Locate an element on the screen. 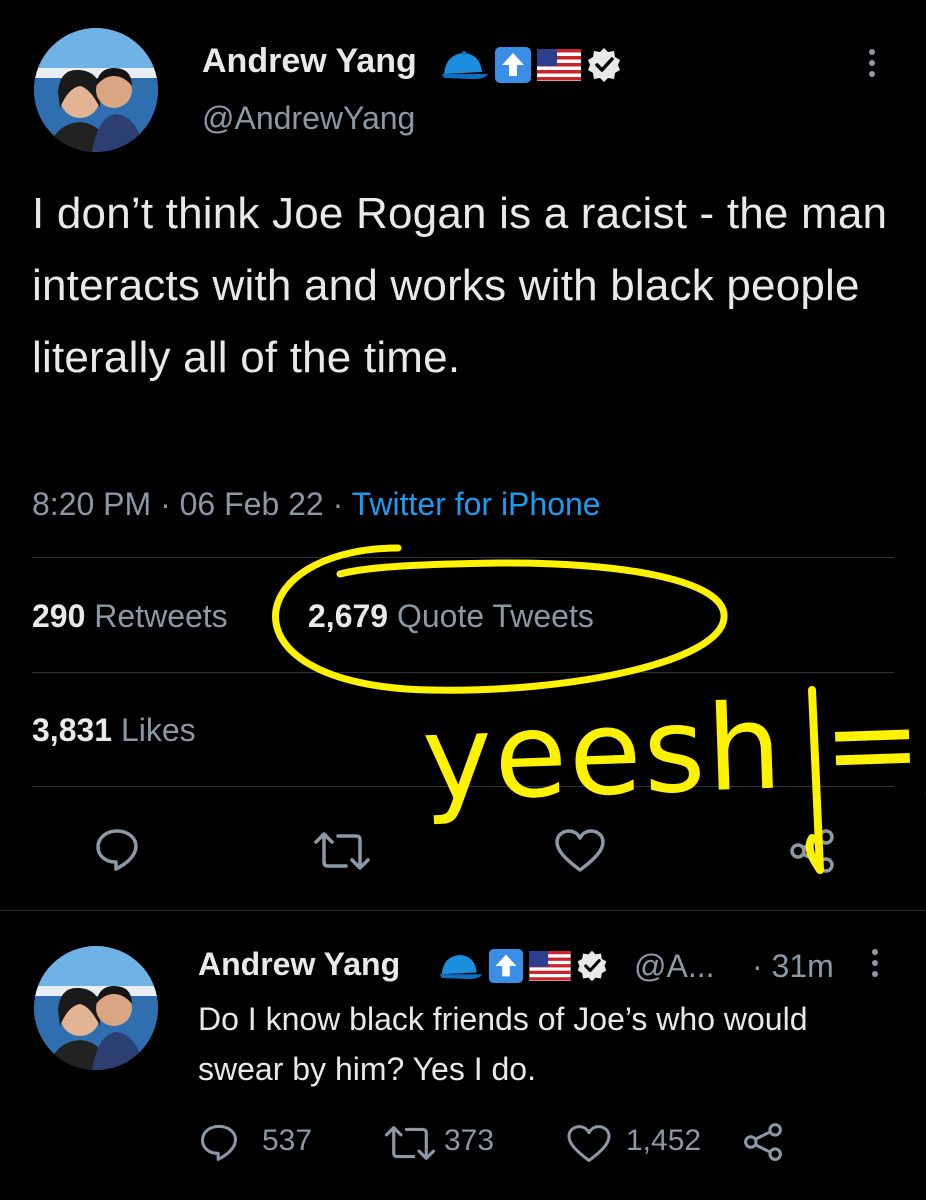  reply-avatar is located at coordinates (96, 1008).